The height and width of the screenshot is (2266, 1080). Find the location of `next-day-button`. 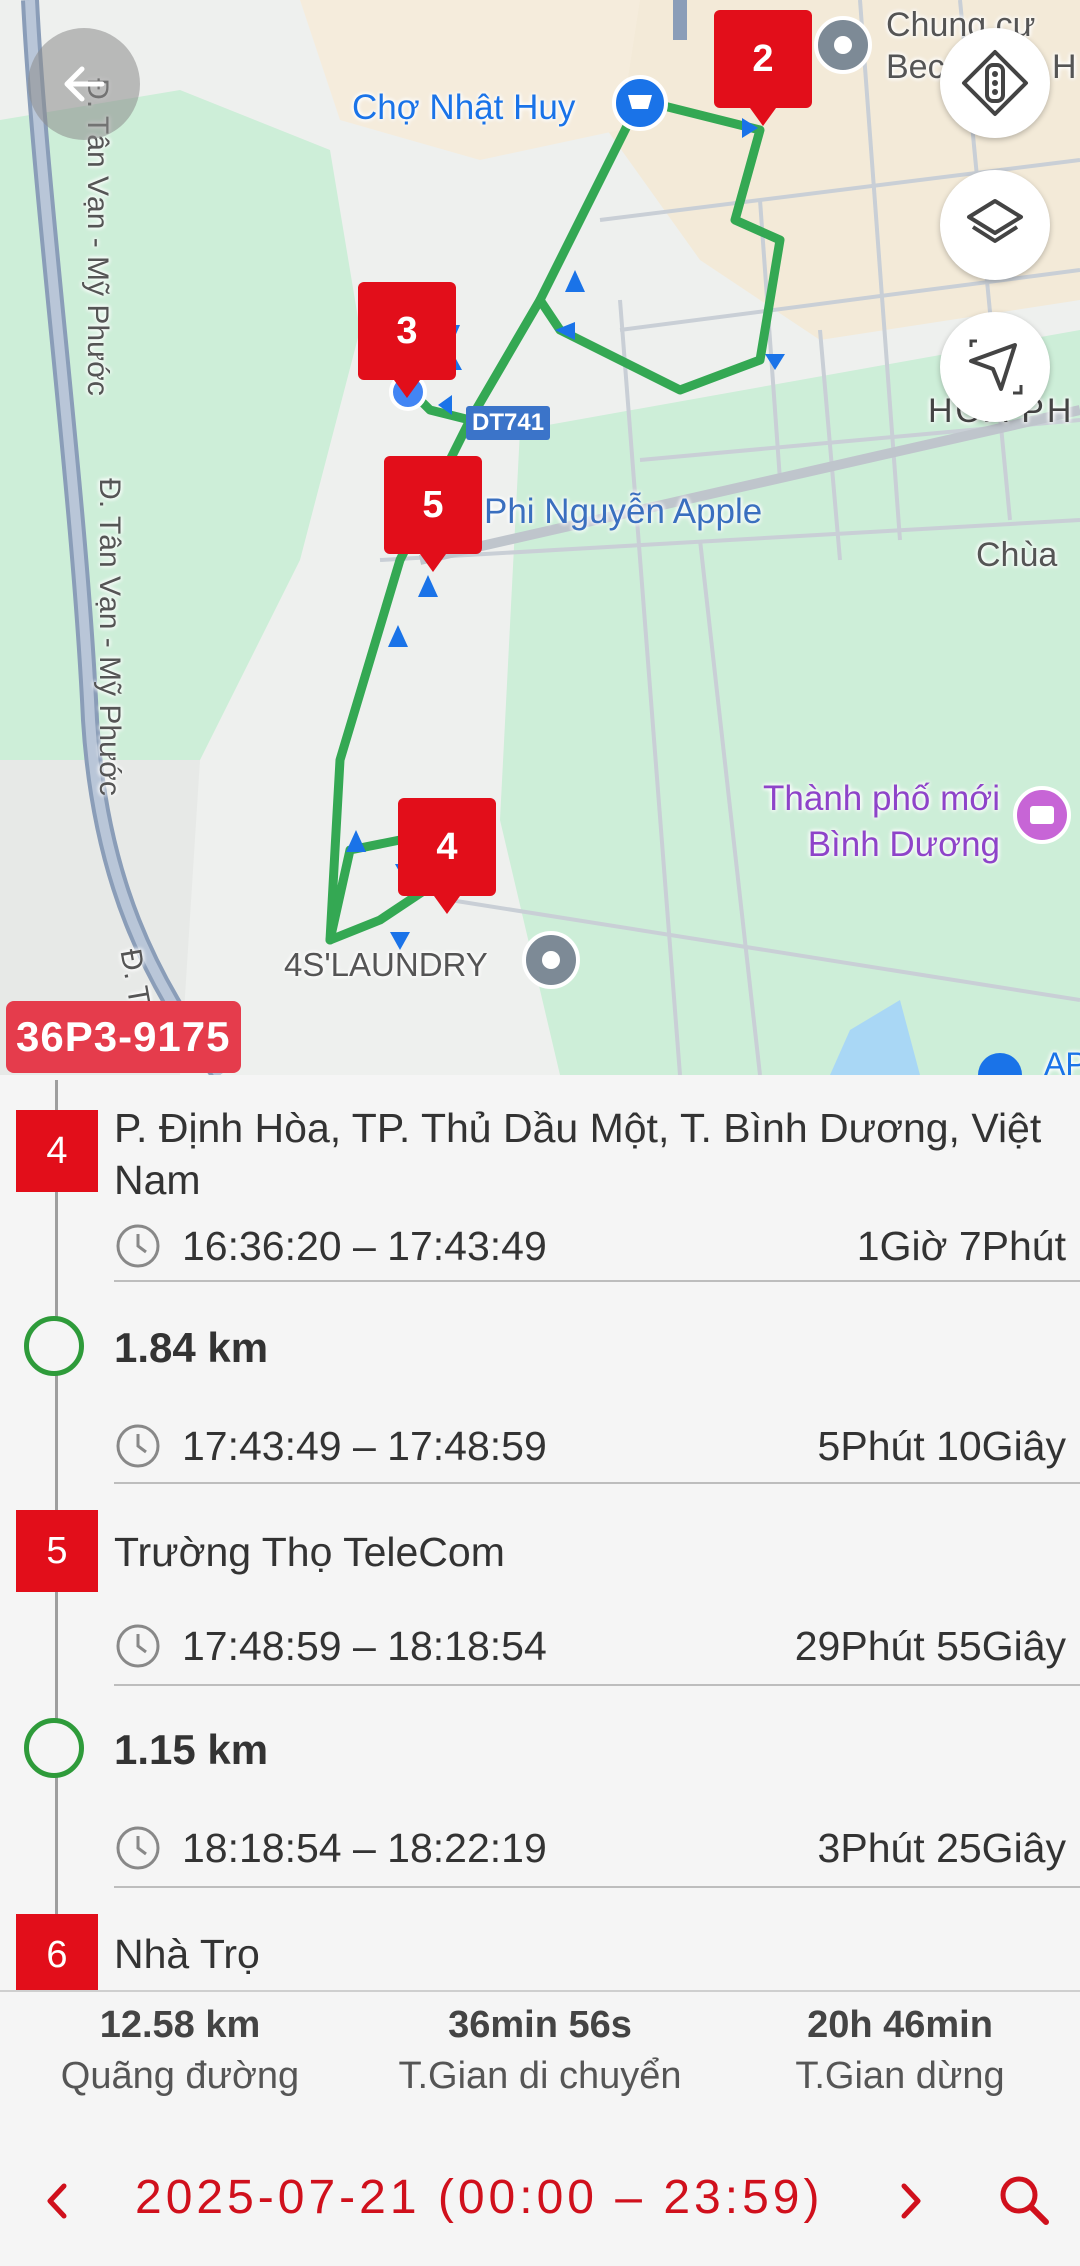

next-day-button is located at coordinates (911, 2201).